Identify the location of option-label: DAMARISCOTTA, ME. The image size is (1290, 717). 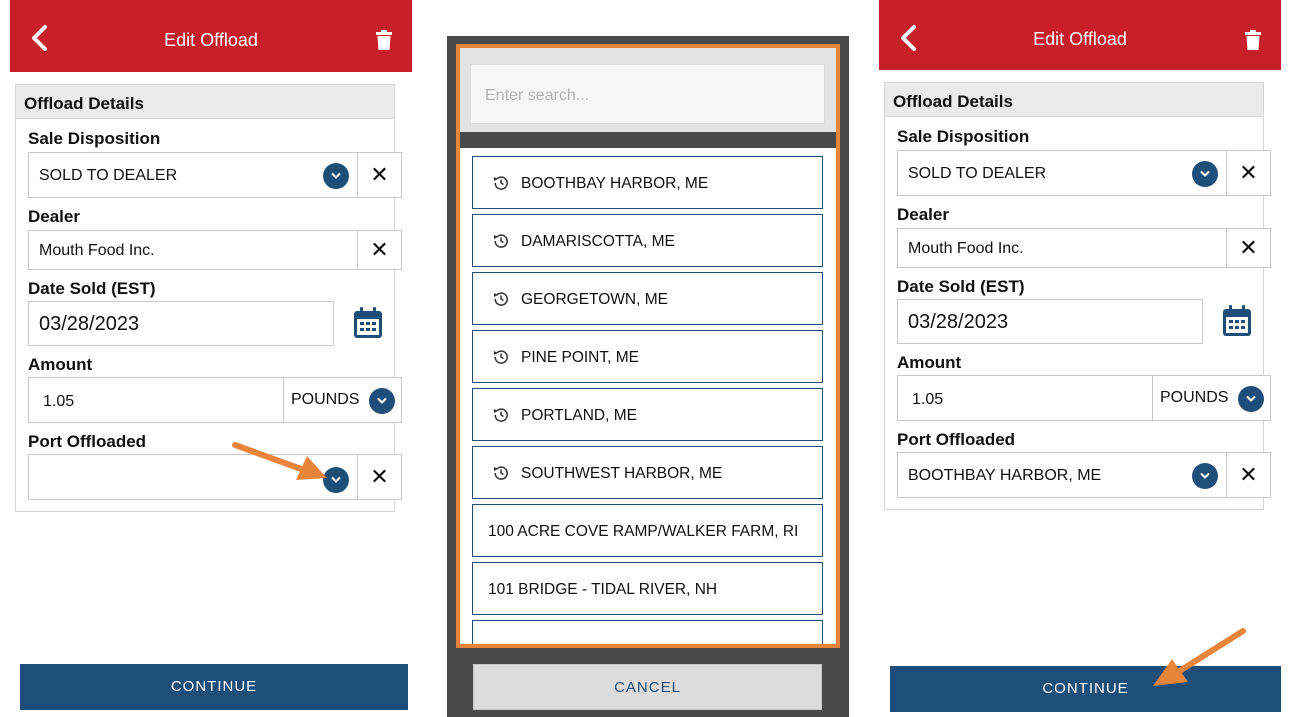
(598, 241).